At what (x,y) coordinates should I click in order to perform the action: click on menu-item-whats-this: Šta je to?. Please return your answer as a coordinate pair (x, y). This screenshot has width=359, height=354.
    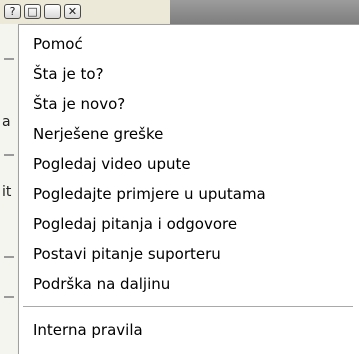
    Looking at the image, I should click on (68, 74).